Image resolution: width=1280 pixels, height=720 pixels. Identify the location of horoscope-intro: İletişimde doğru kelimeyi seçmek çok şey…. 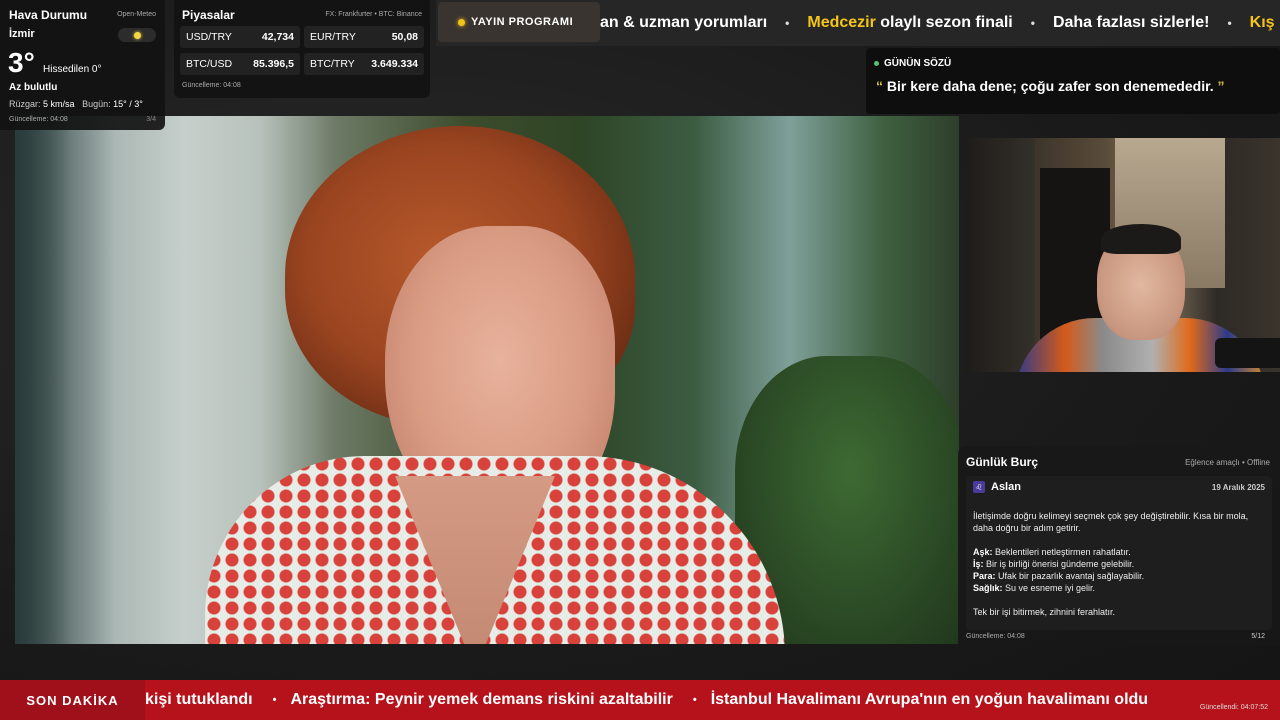
(1111, 522).